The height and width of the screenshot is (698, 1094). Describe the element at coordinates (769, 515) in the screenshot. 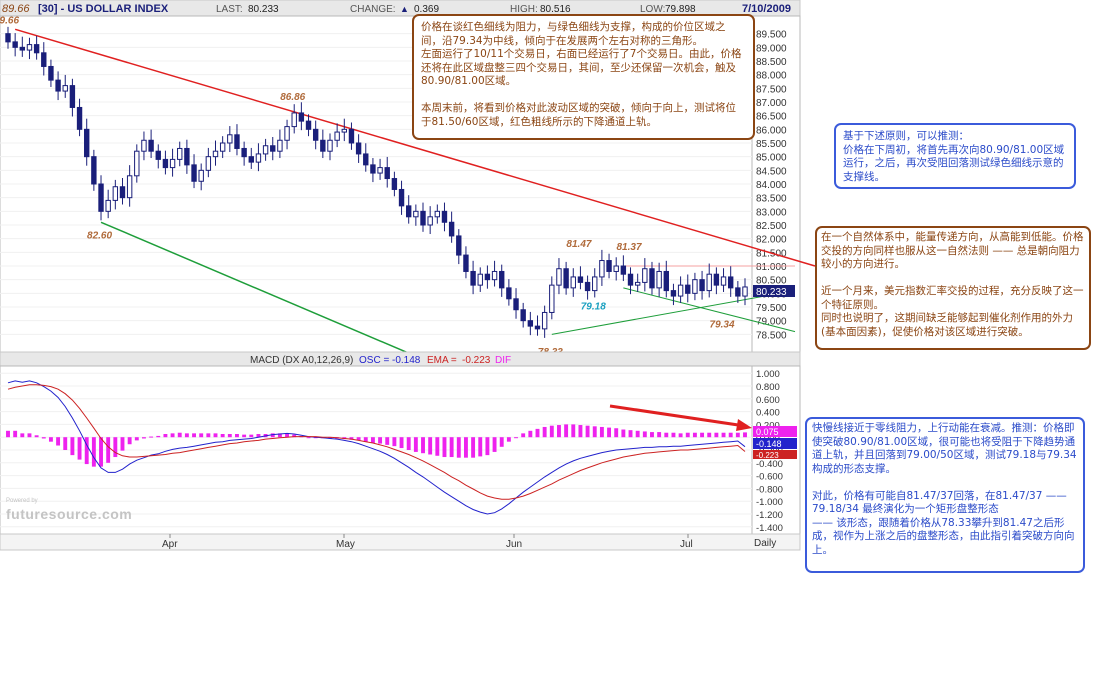

I see `macd-tick-label: -1.200` at that location.